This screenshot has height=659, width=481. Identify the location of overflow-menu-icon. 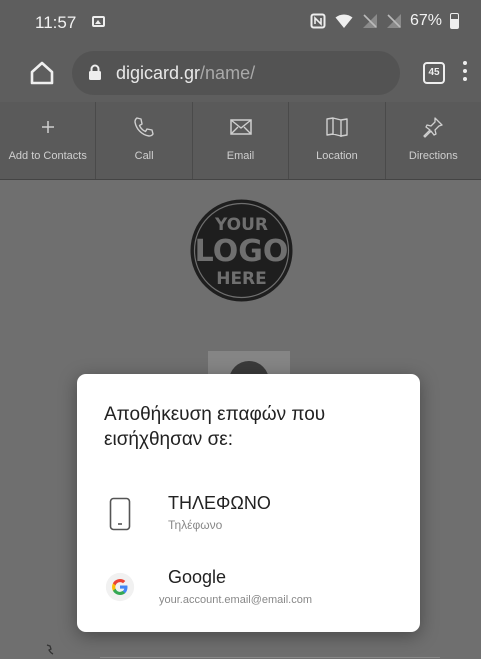
(465, 73).